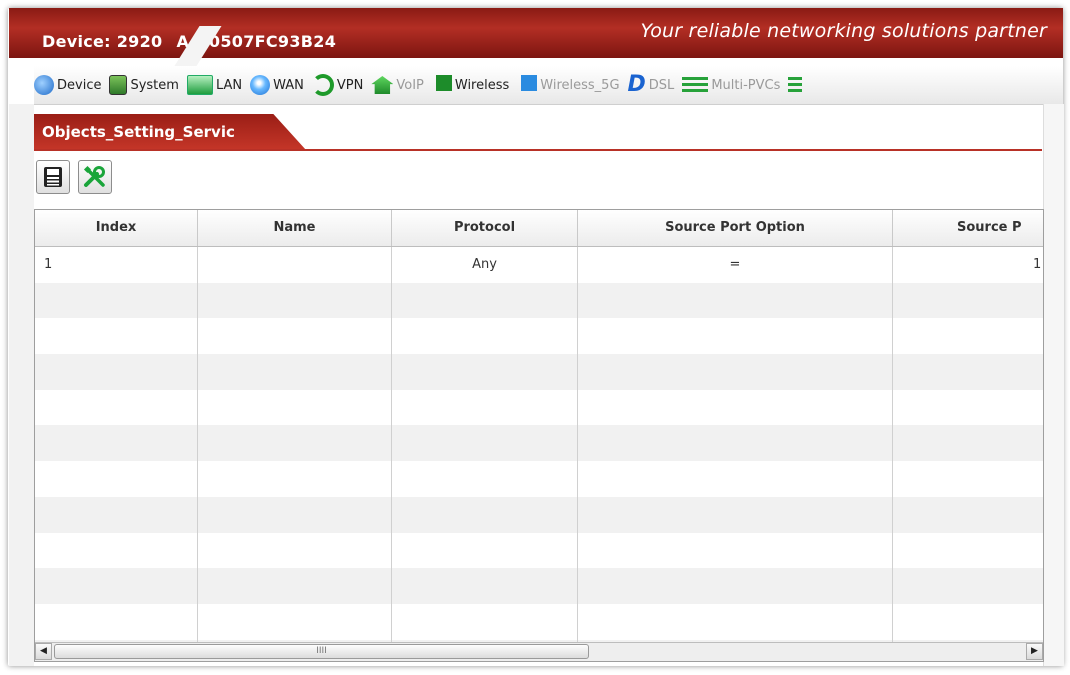 Image resolution: width=1070 pixels, height=675 pixels. Describe the element at coordinates (116, 228) in the screenshot. I see `column-header-index: Index` at that location.